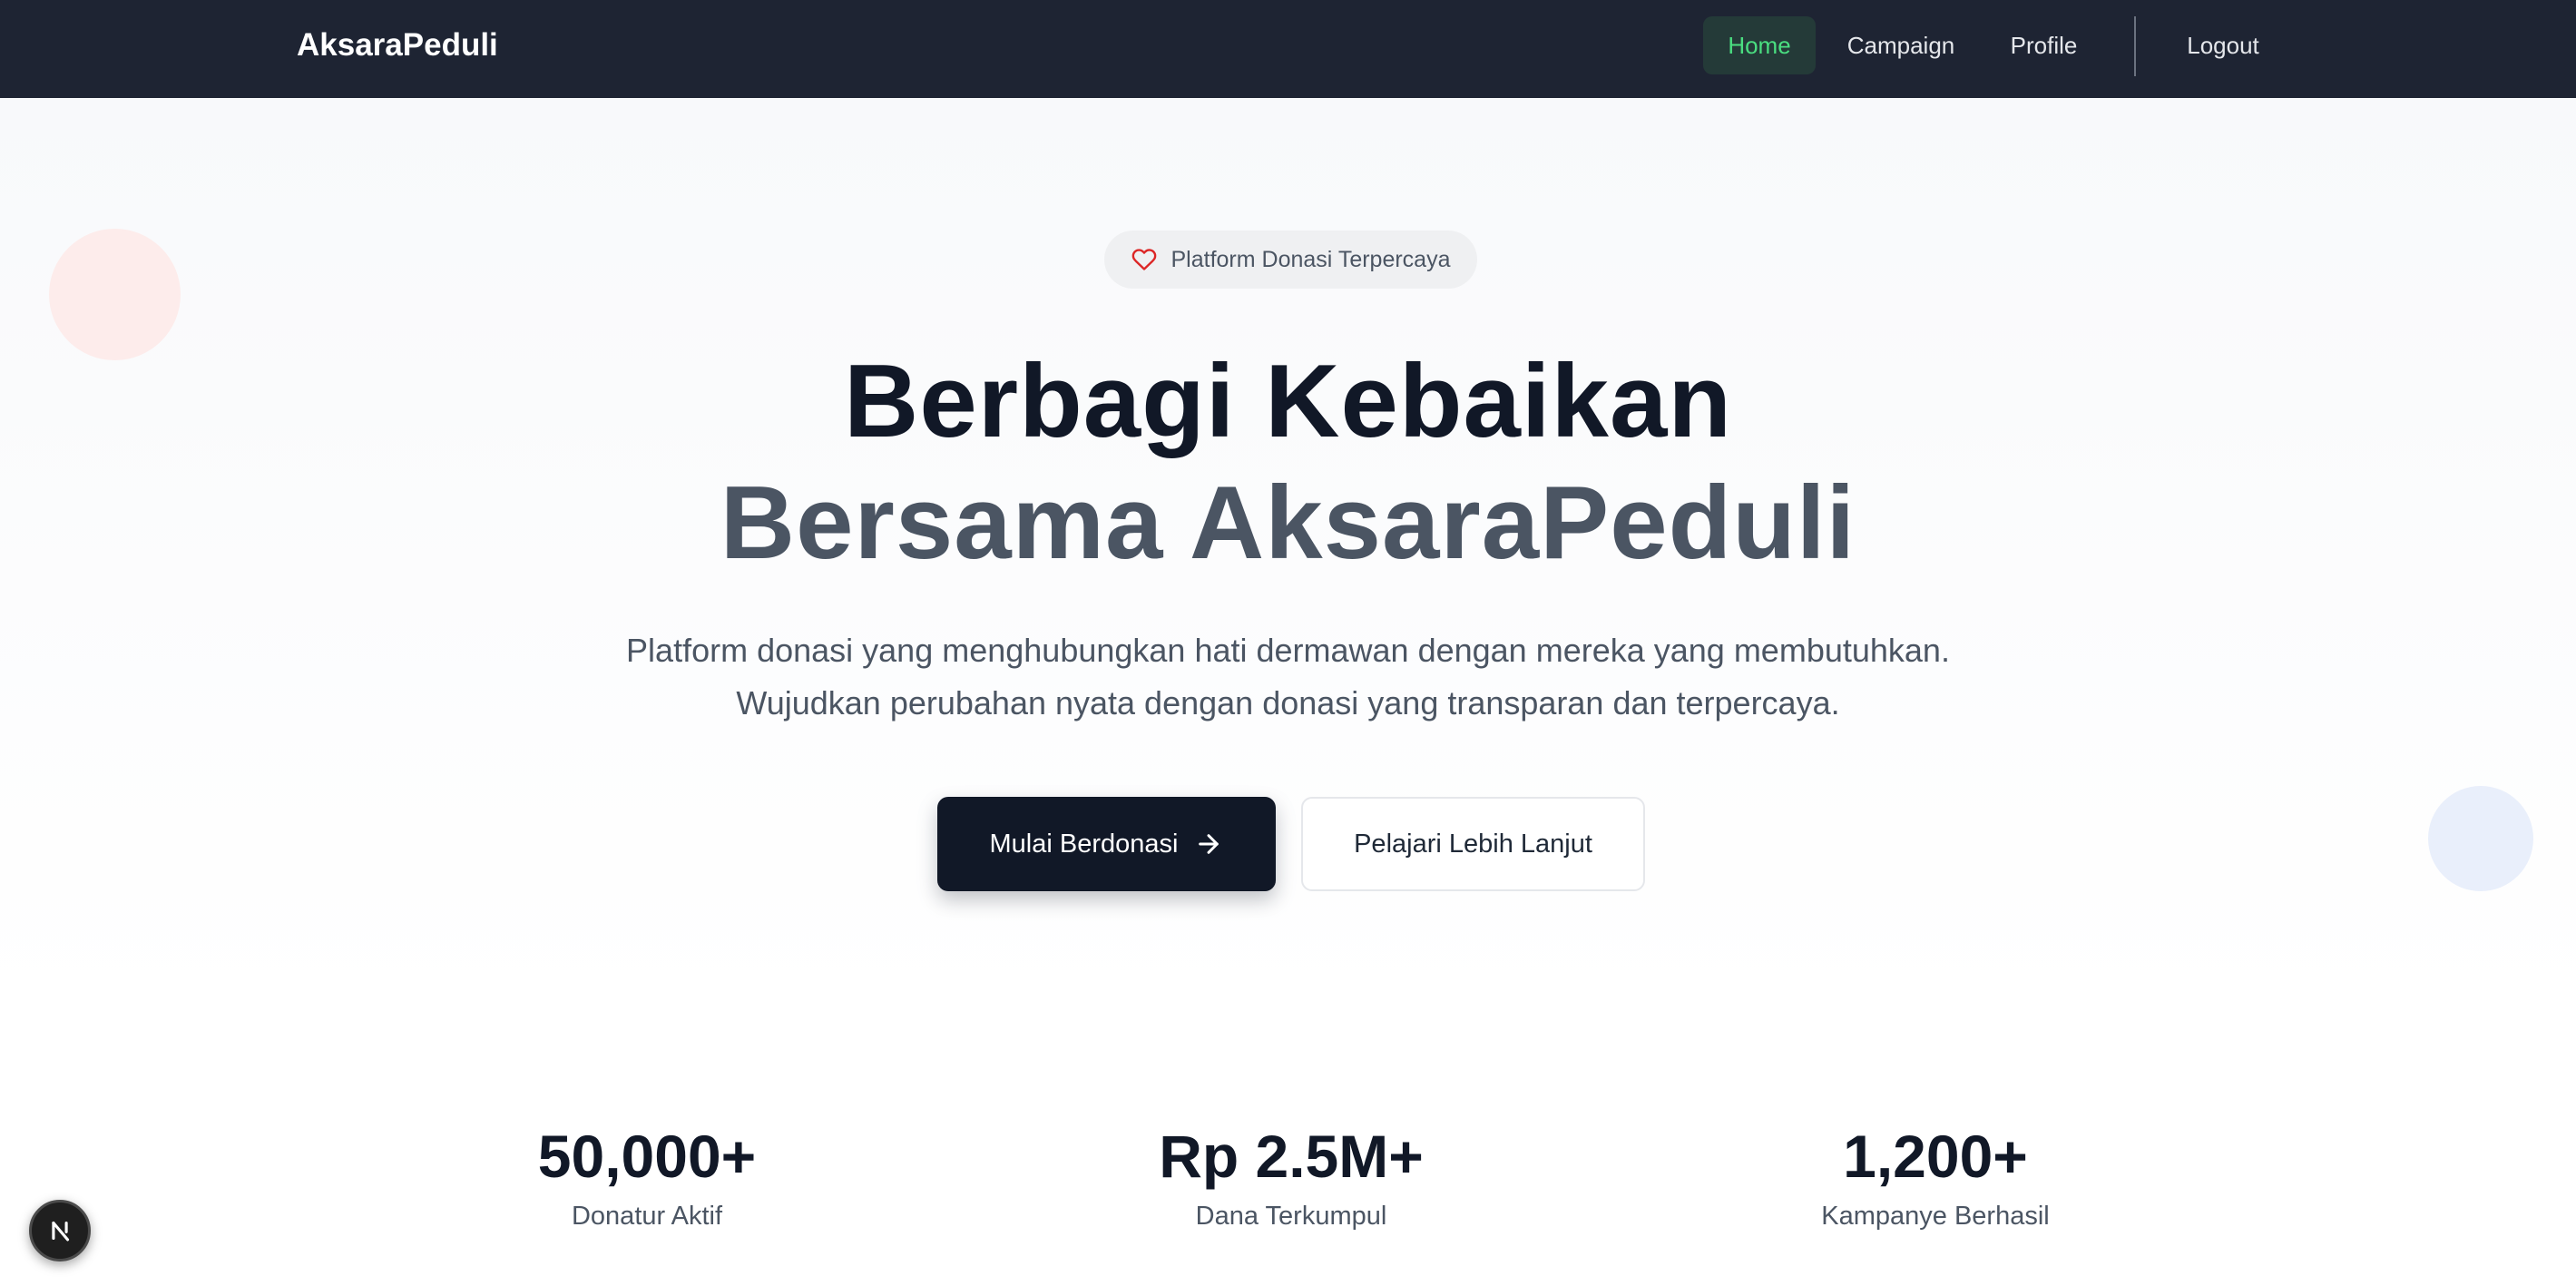 The image size is (2576, 1286). Describe the element at coordinates (115, 294) in the screenshot. I see `decorative-circle-pink` at that location.